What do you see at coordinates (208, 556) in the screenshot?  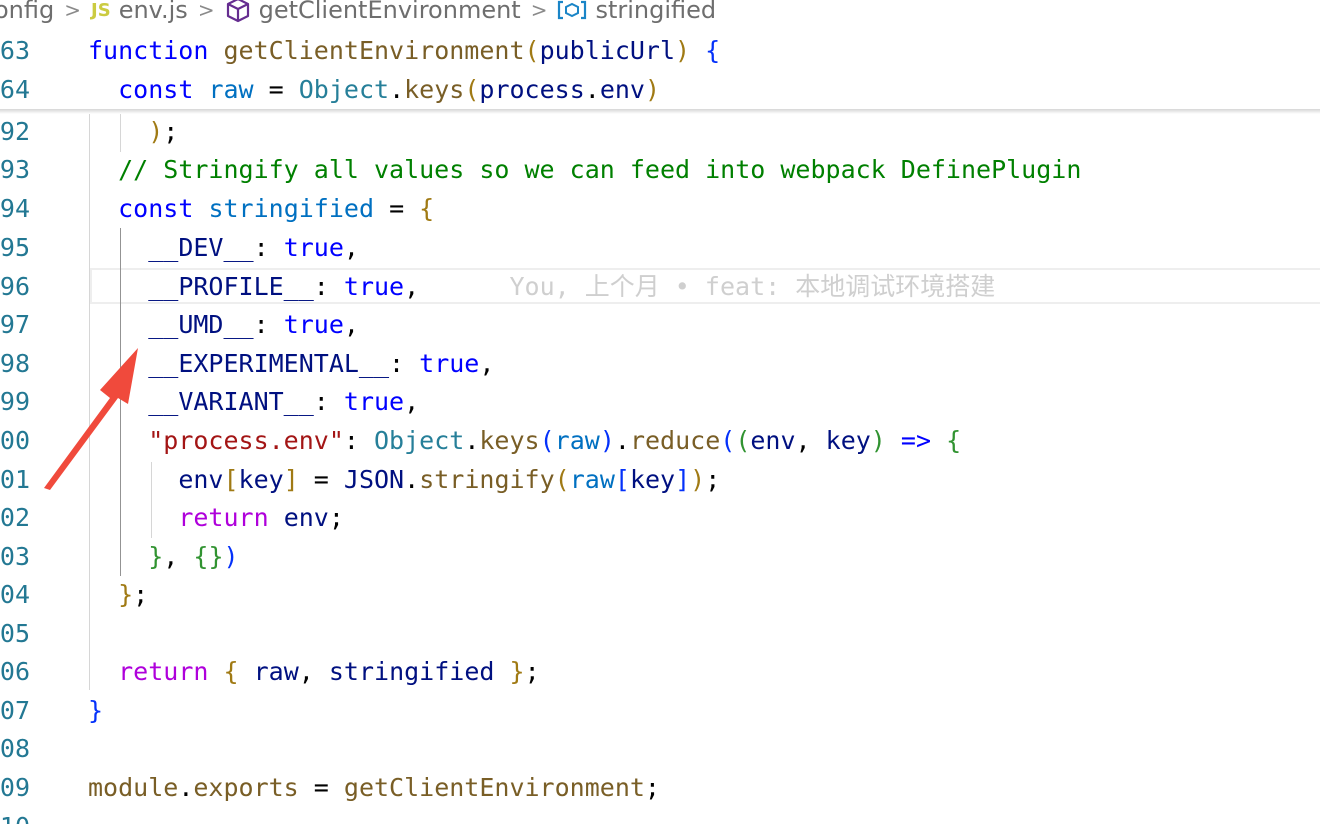 I see `code-token: {}` at bounding box center [208, 556].